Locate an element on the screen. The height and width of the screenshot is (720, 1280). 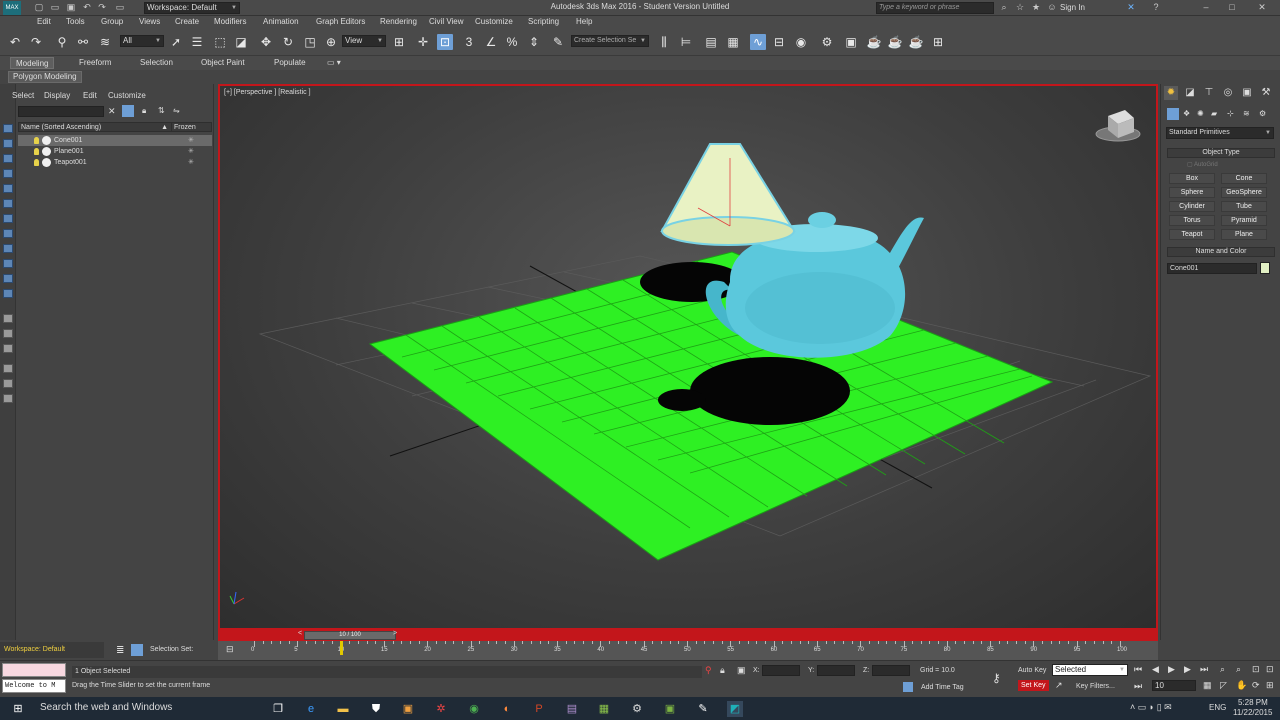
modify-tab-icon: ◪ is located at coordinates (1190, 93).